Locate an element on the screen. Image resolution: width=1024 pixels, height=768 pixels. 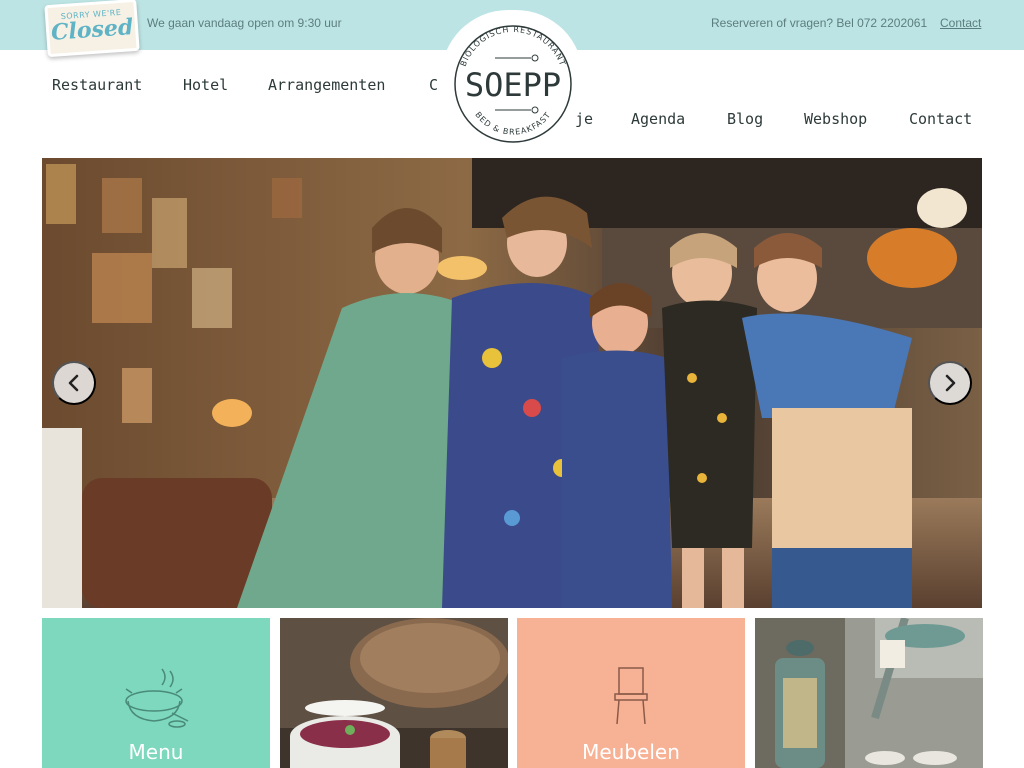
photo-lantern is located at coordinates (869, 693).